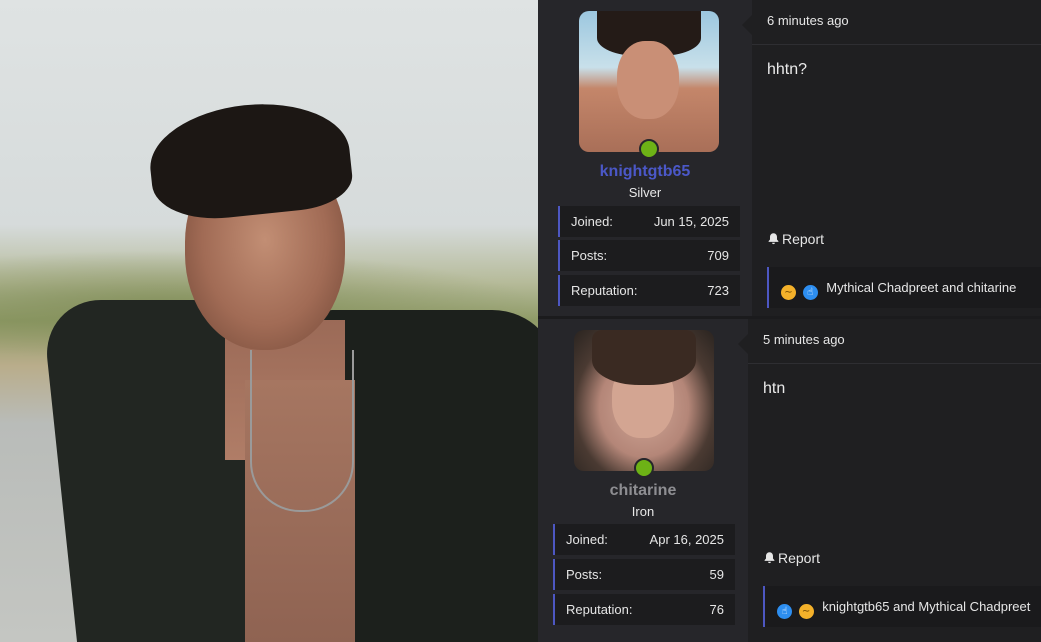 The height and width of the screenshot is (642, 1041). Describe the element at coordinates (649, 221) in the screenshot. I see `stat-joined: Joined: Jun 15, 2025` at that location.